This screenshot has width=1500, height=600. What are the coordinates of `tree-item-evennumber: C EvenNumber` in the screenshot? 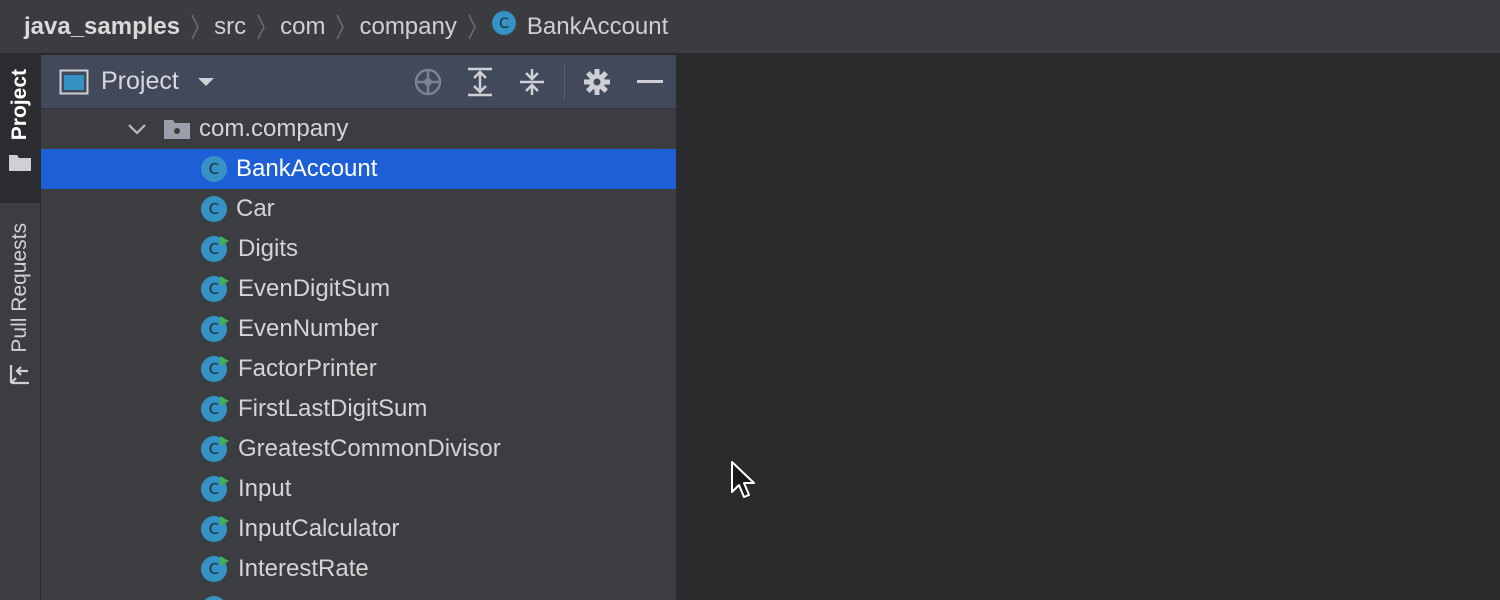 It's located at (358, 329).